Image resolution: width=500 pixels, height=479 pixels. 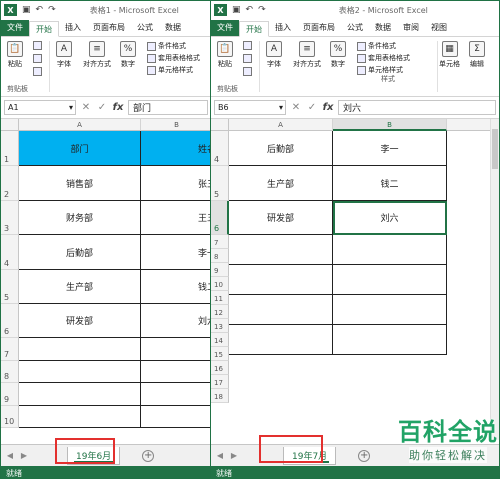 I want to click on cell-b3: 王五, so click(x=176, y=218).